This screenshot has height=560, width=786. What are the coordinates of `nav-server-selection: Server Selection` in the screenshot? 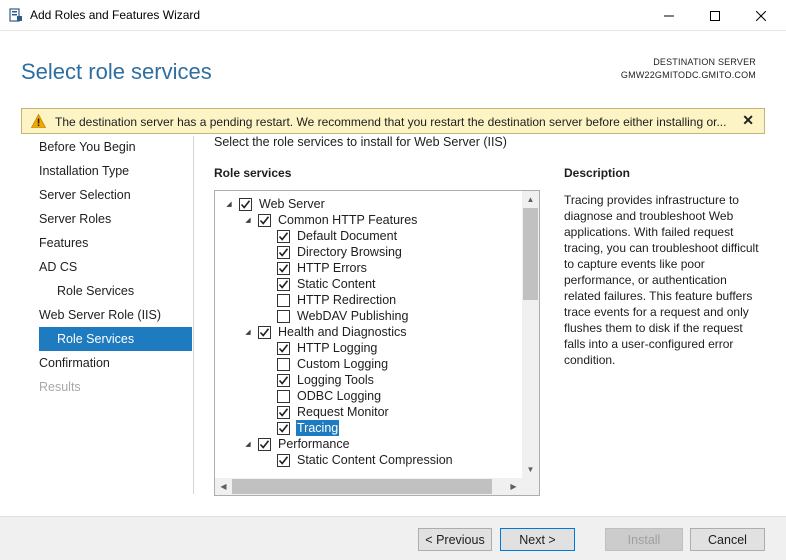 It's located at (85, 195).